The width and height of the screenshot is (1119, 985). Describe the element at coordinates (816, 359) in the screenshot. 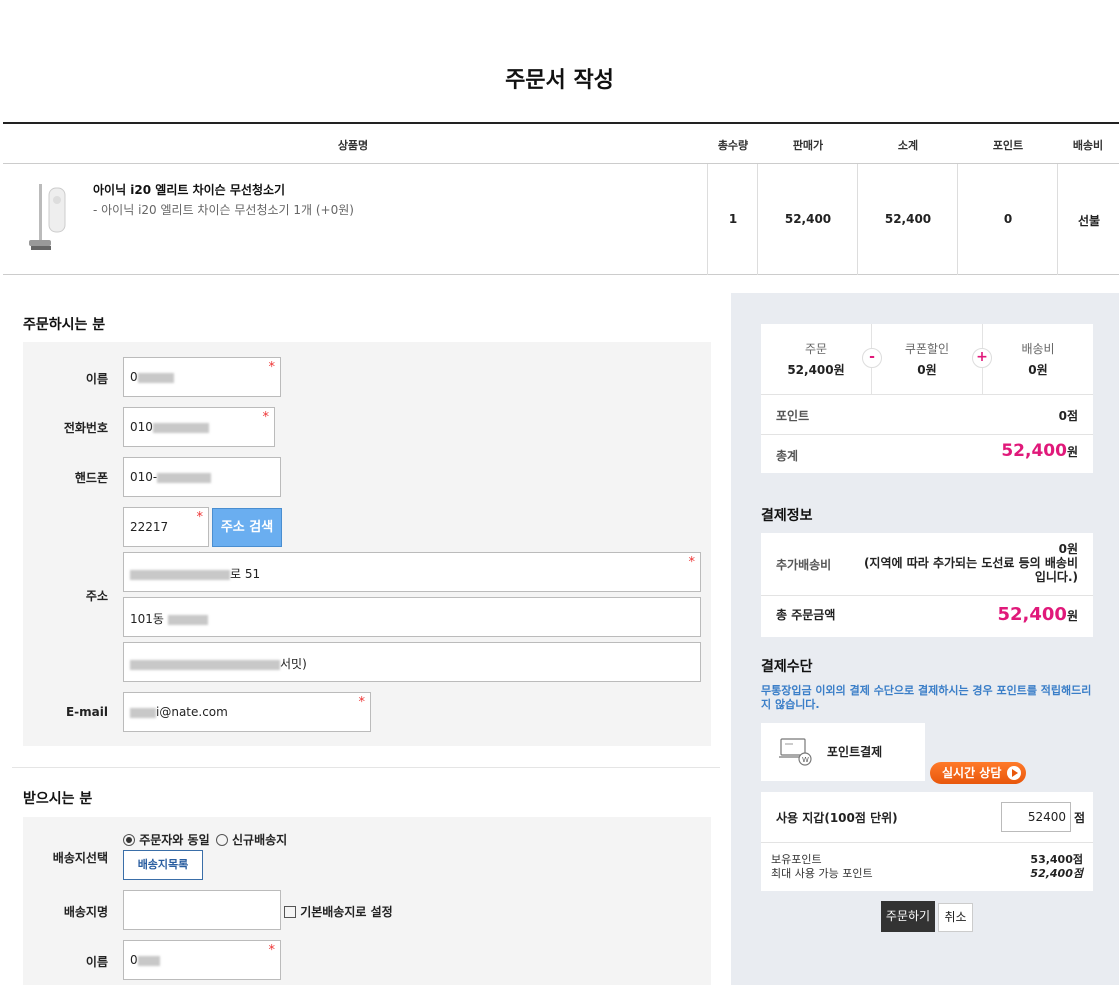

I see `summary-order: 주문 52,400원` at that location.